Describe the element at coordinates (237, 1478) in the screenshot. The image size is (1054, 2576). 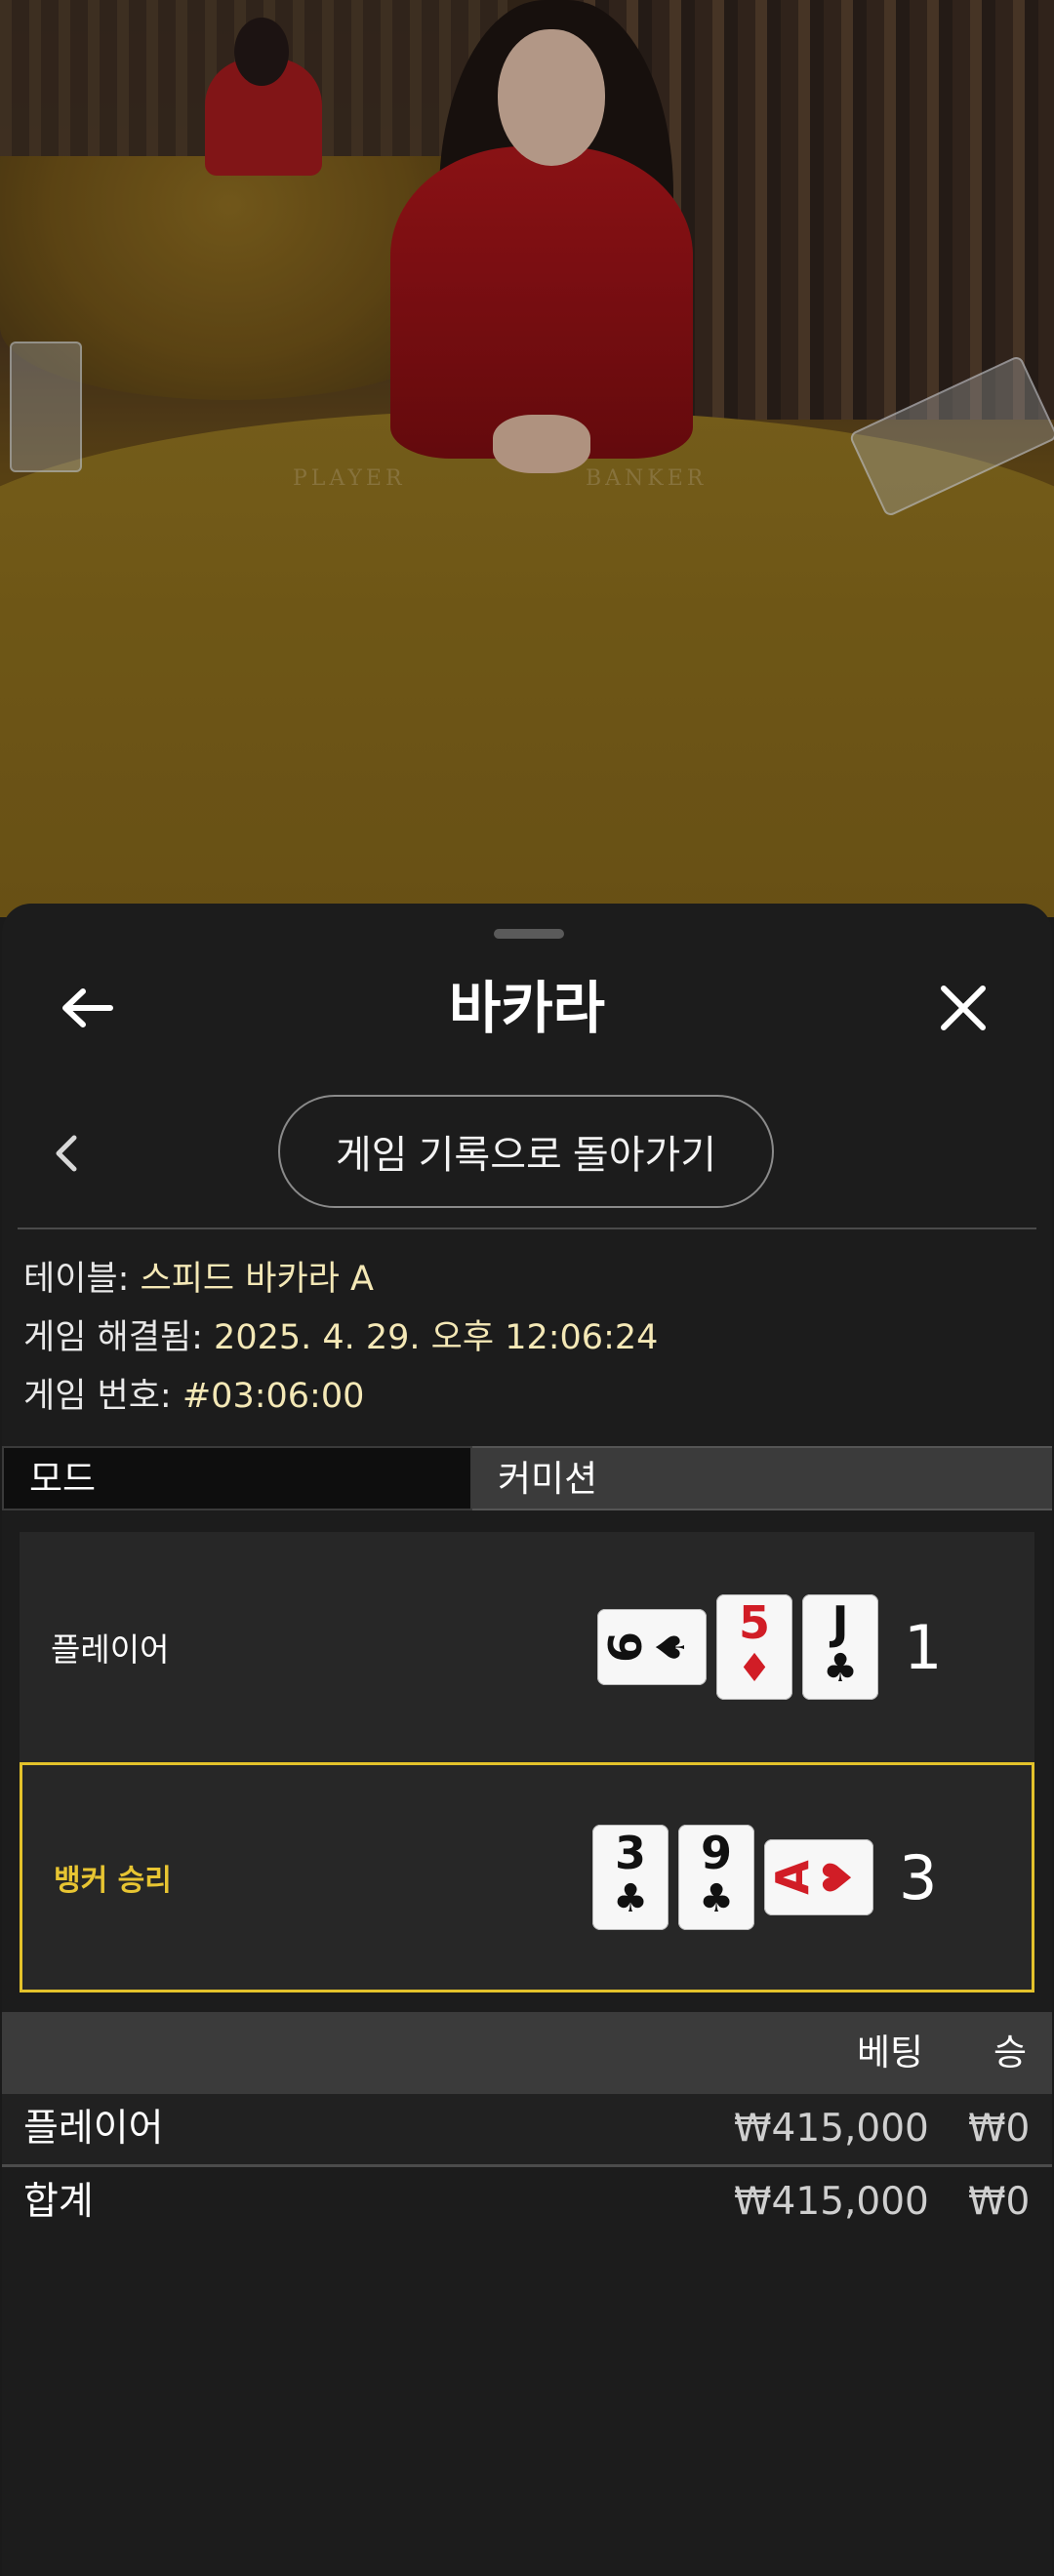
I see `tab-mode: 모드` at that location.